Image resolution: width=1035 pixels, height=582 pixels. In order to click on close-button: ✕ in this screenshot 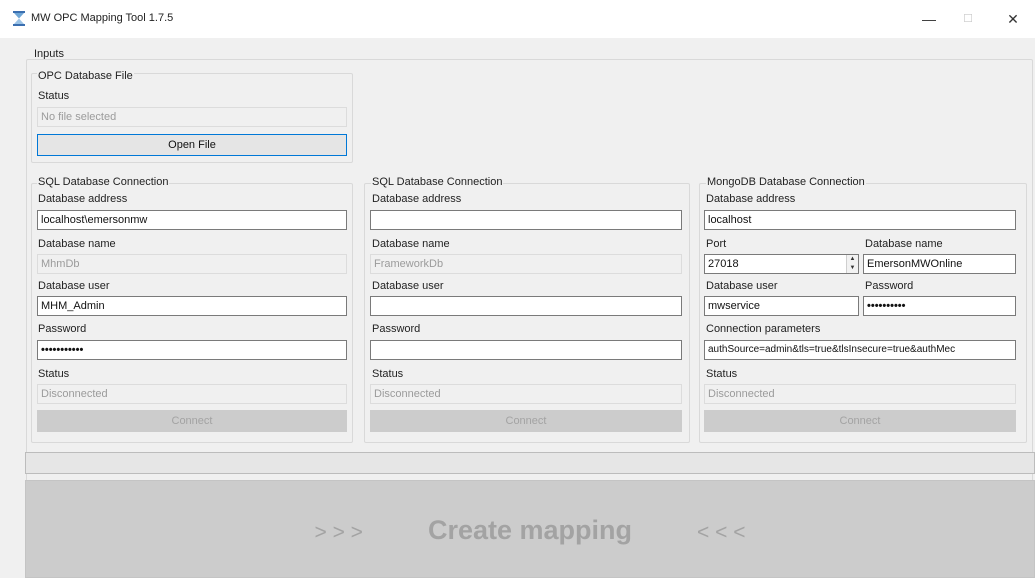, I will do `click(1013, 19)`.